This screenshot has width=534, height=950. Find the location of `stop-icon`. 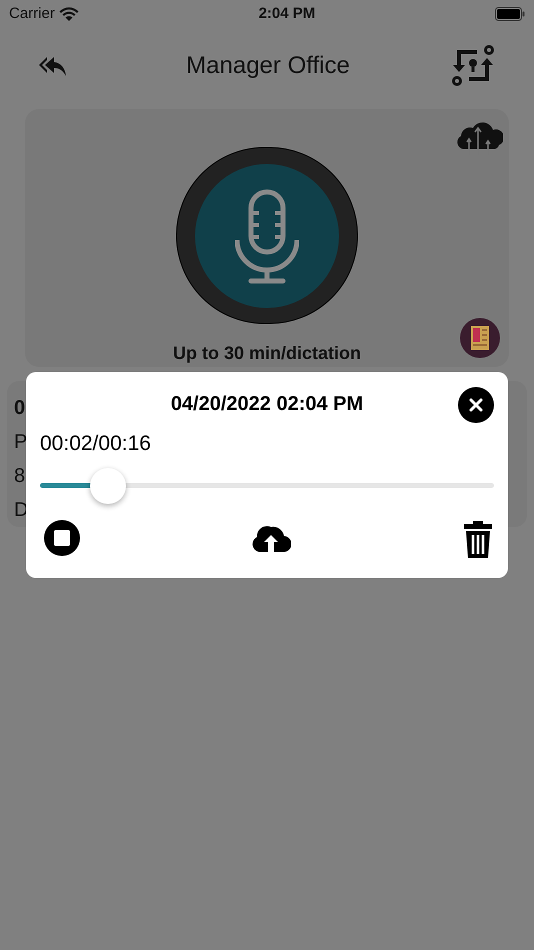

stop-icon is located at coordinates (62, 538).